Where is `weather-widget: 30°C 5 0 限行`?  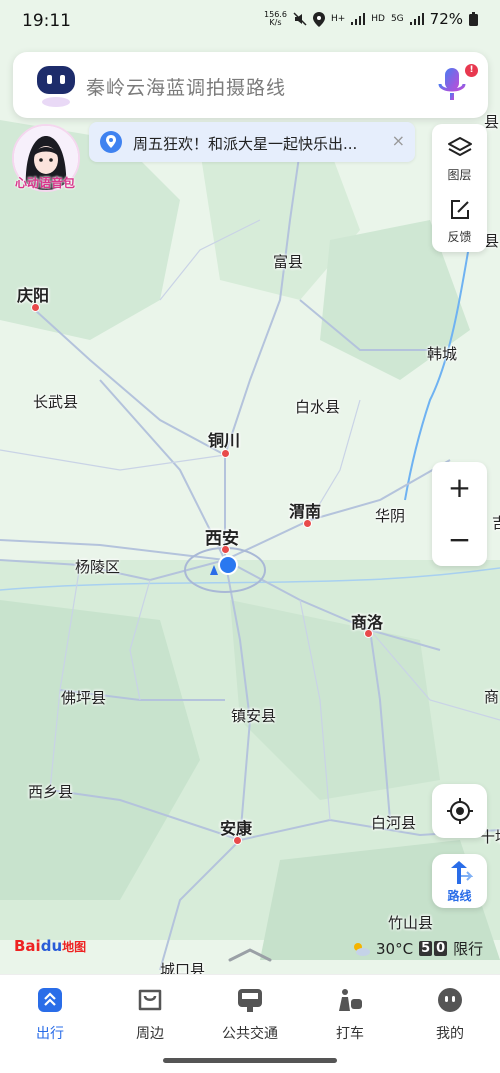 weather-widget: 30°C 5 0 限行 is located at coordinates (417, 948).